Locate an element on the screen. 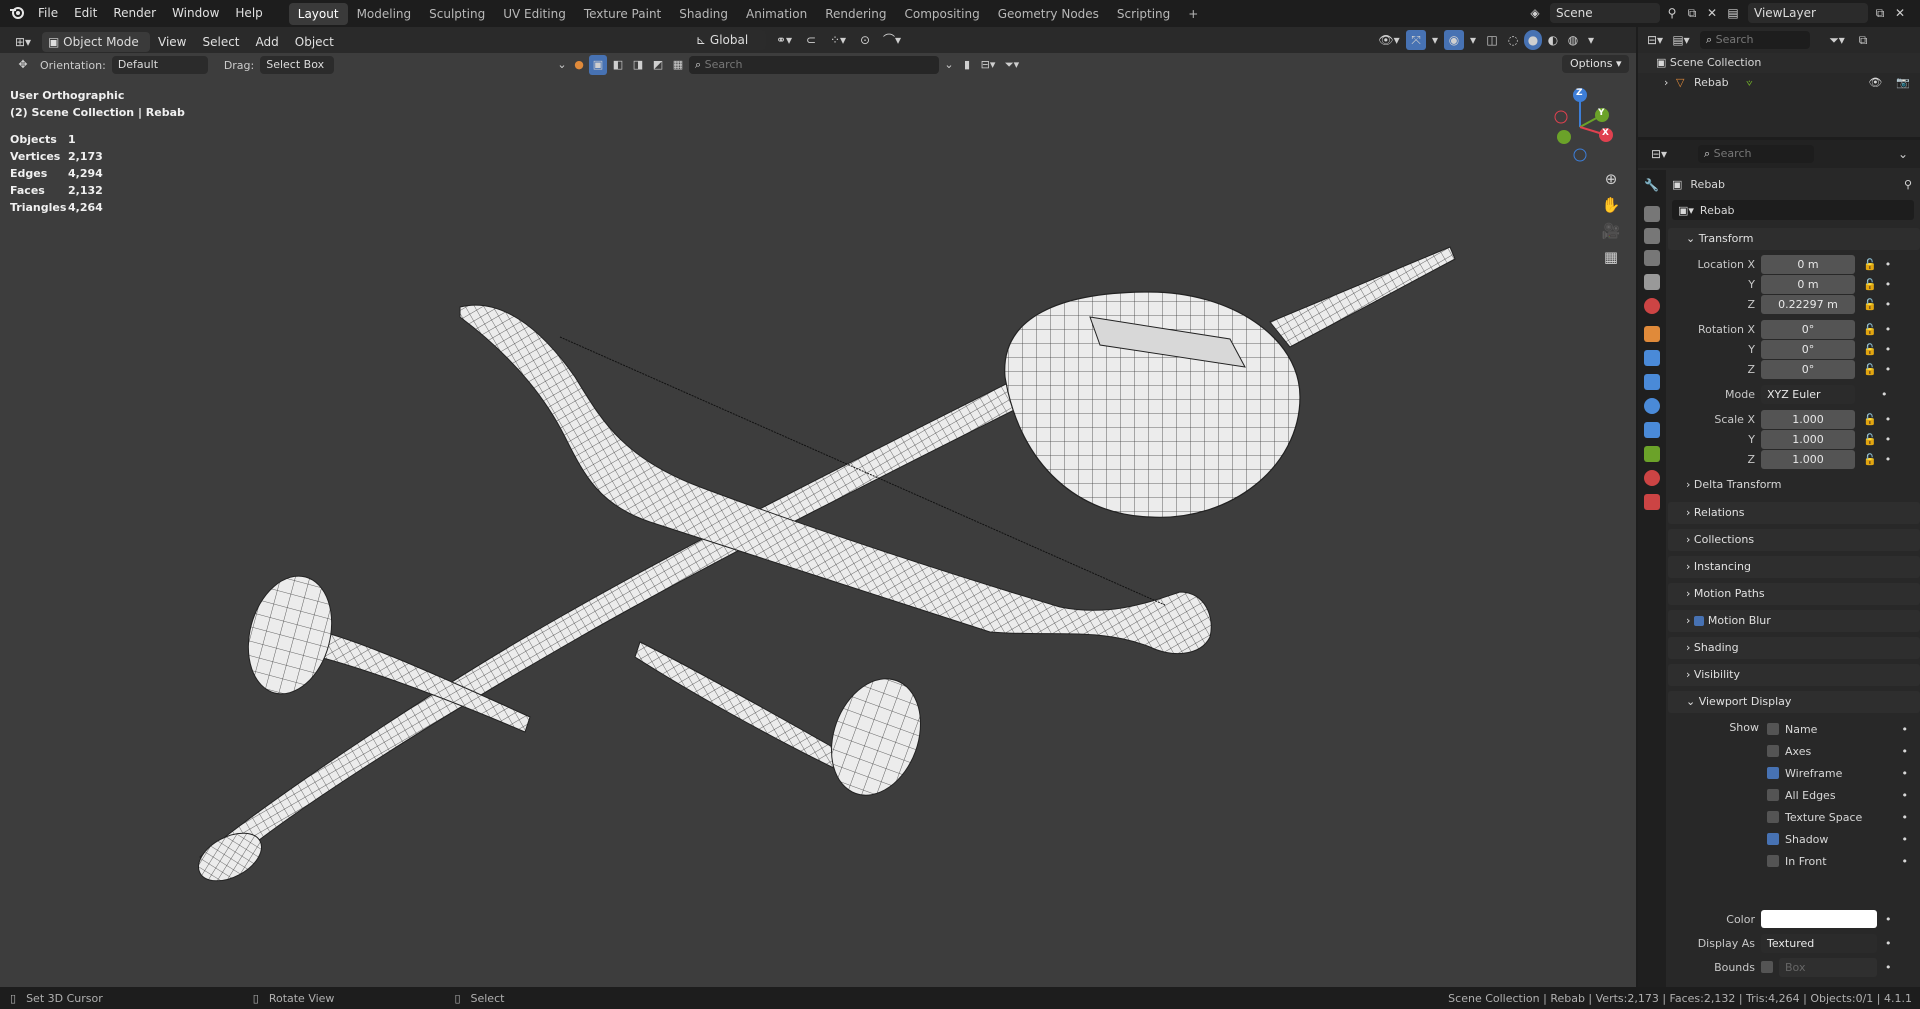 This screenshot has height=1009, width=1920. select-mode-4-icon: ▦ is located at coordinates (678, 65).